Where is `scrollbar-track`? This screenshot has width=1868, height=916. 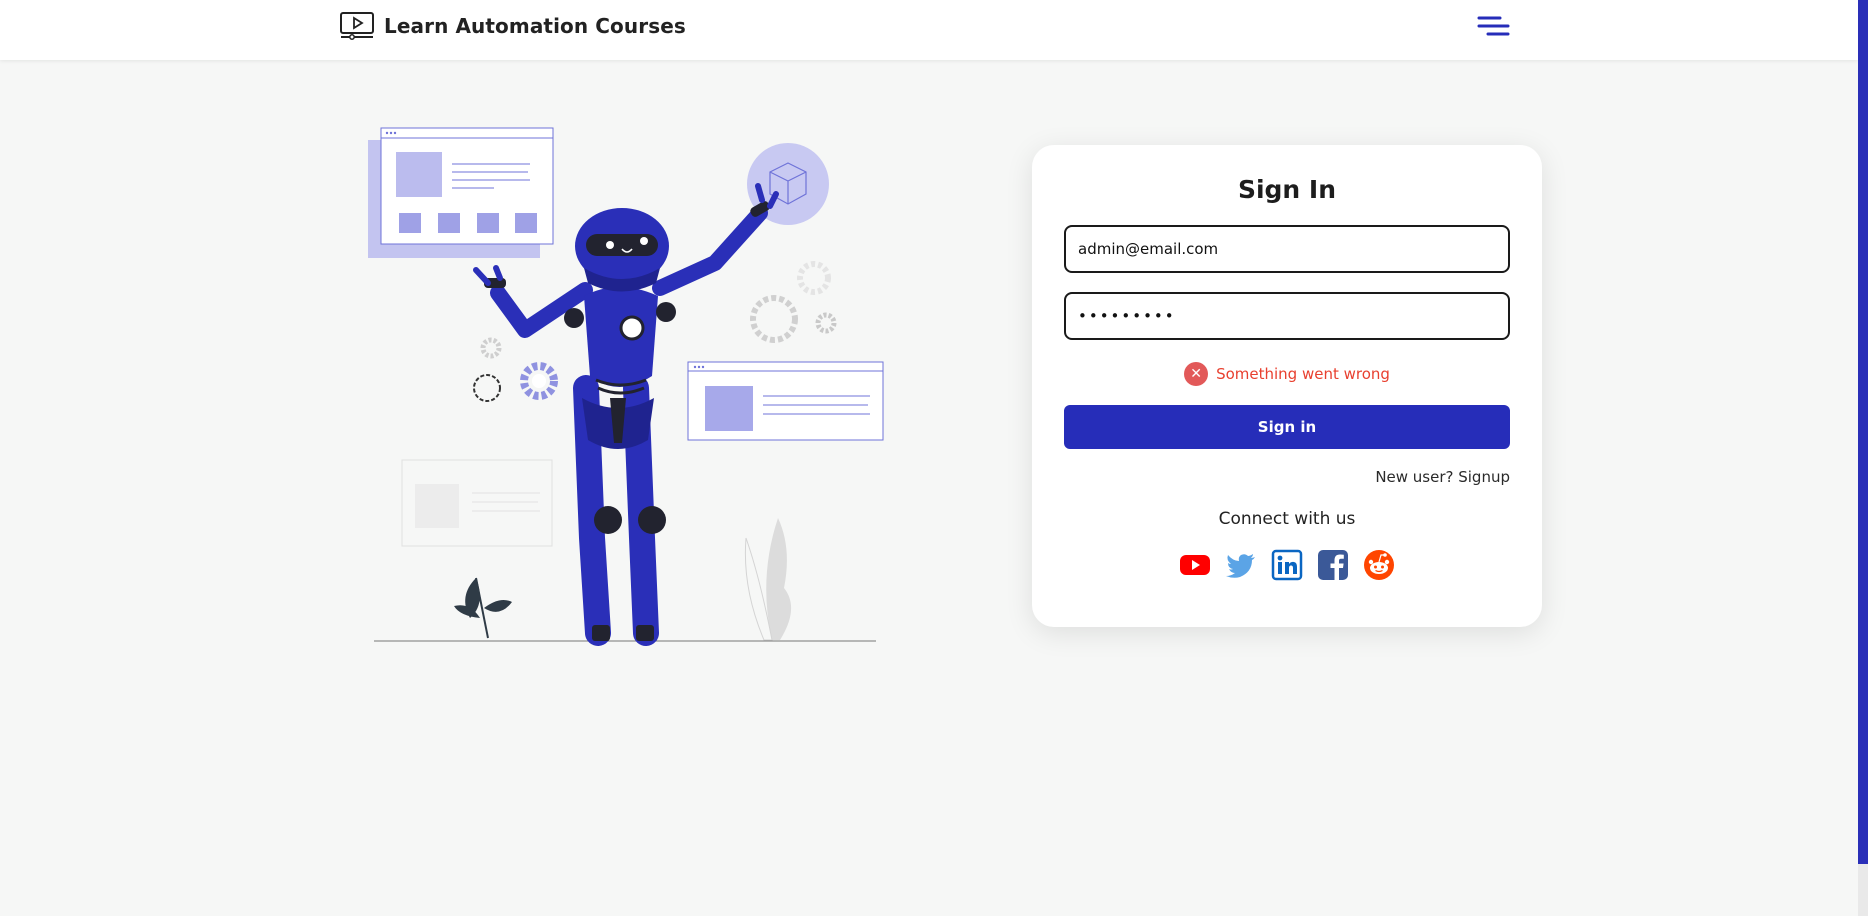
scrollbar-track is located at coordinates (1863, 458).